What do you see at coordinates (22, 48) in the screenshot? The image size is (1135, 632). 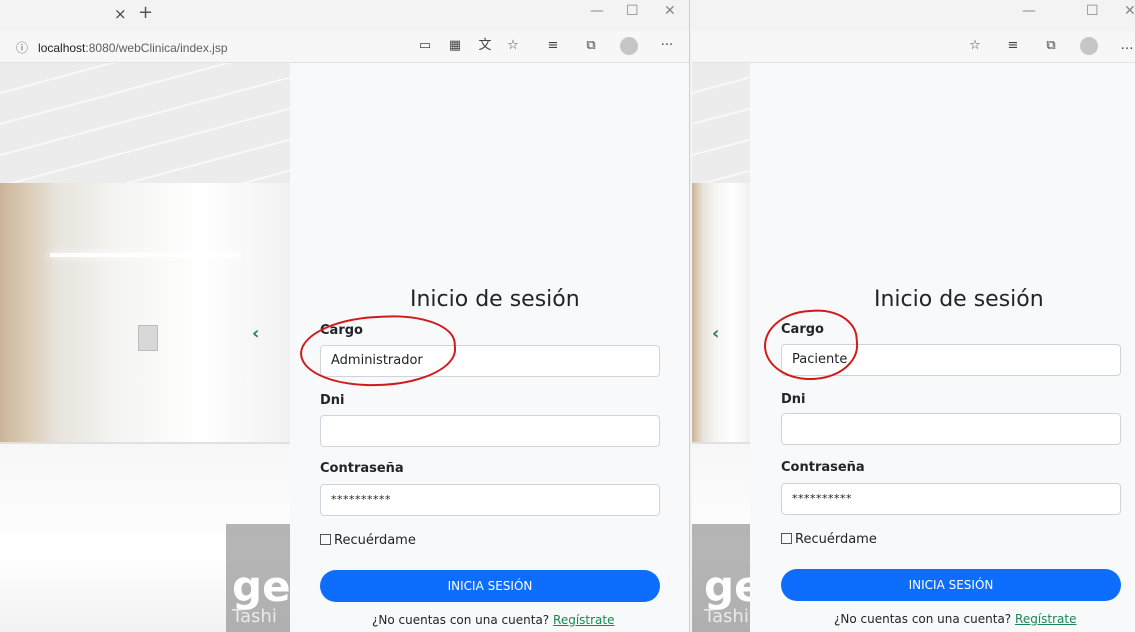 I see `site-info-icon: ⓘ` at bounding box center [22, 48].